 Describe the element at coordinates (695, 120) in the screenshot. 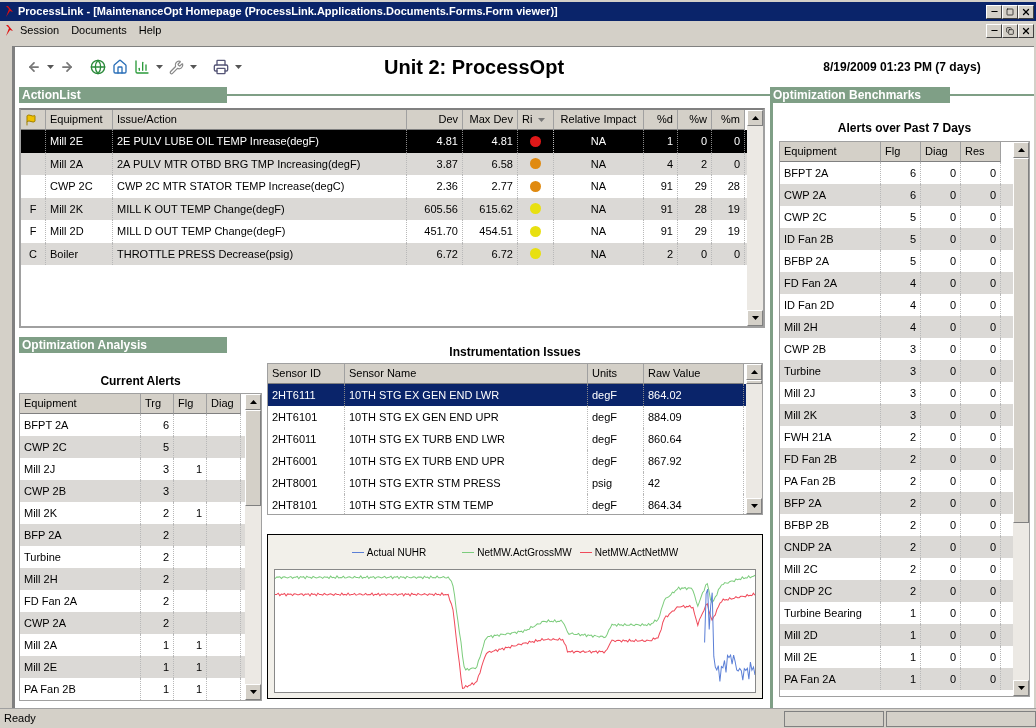

I see `column-header: %w` at that location.